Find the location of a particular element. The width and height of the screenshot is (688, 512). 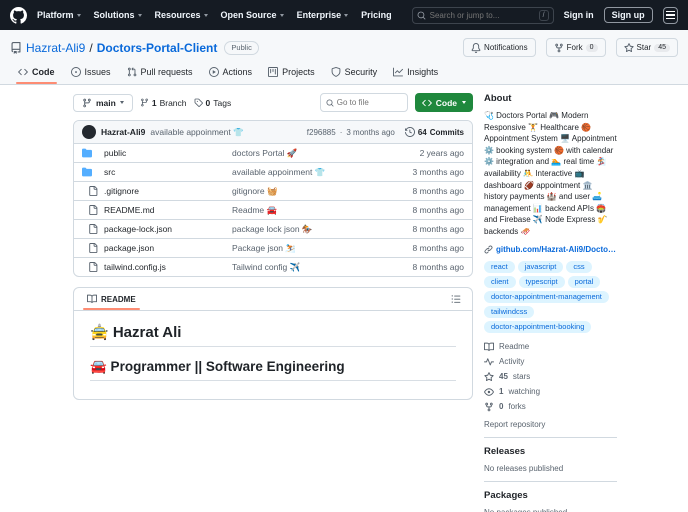

fork-button: Fork 0 is located at coordinates (575, 47).